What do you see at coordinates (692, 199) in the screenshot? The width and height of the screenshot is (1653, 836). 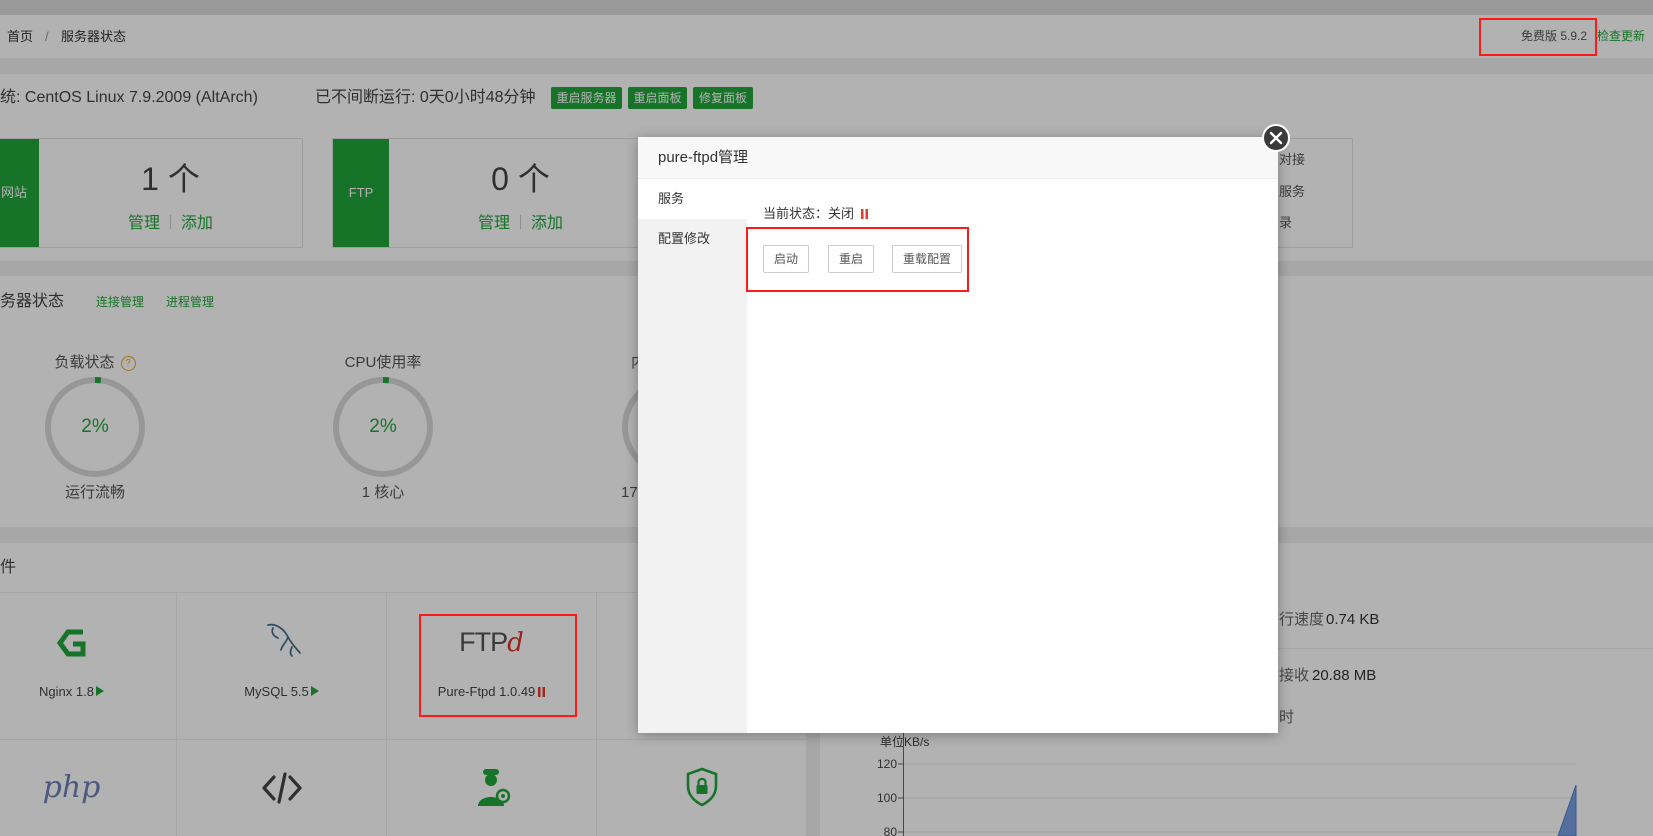 I see `nav-item-service: 服务` at bounding box center [692, 199].